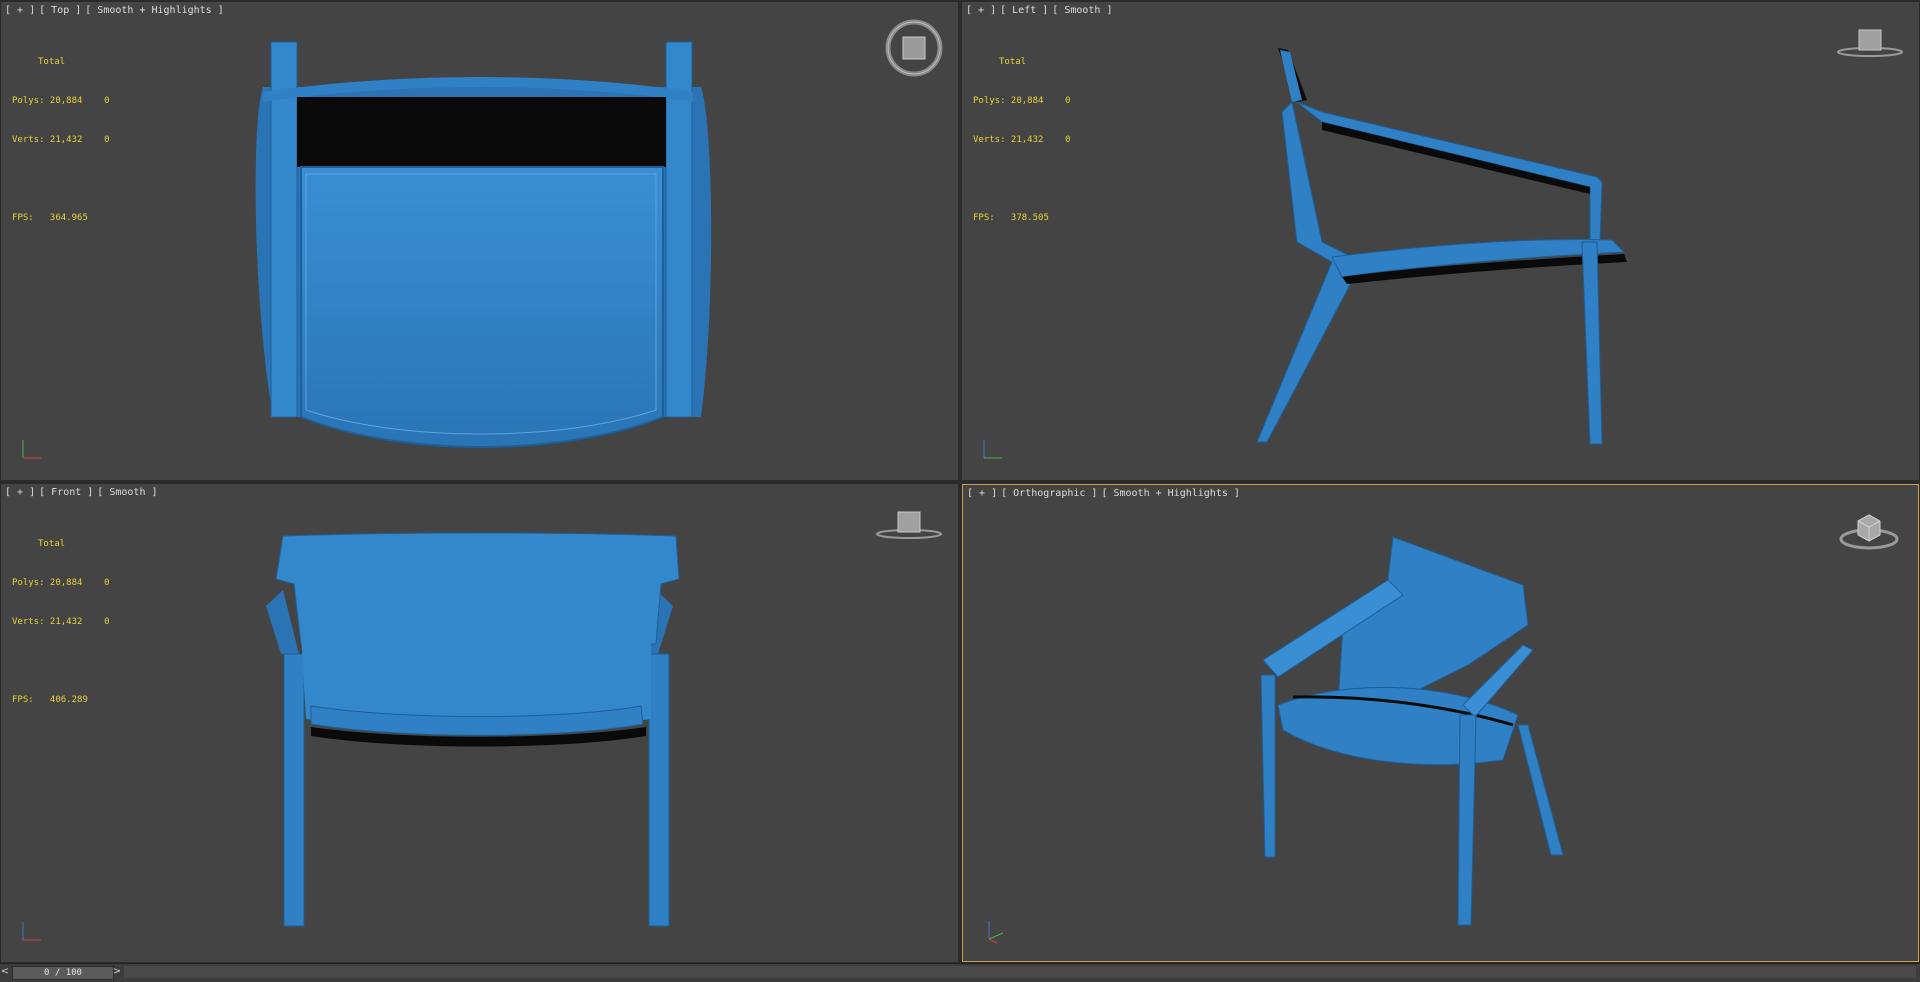 The image size is (1920, 982). Describe the element at coordinates (5, 972) in the screenshot. I see `previous-frame-button: <` at that location.